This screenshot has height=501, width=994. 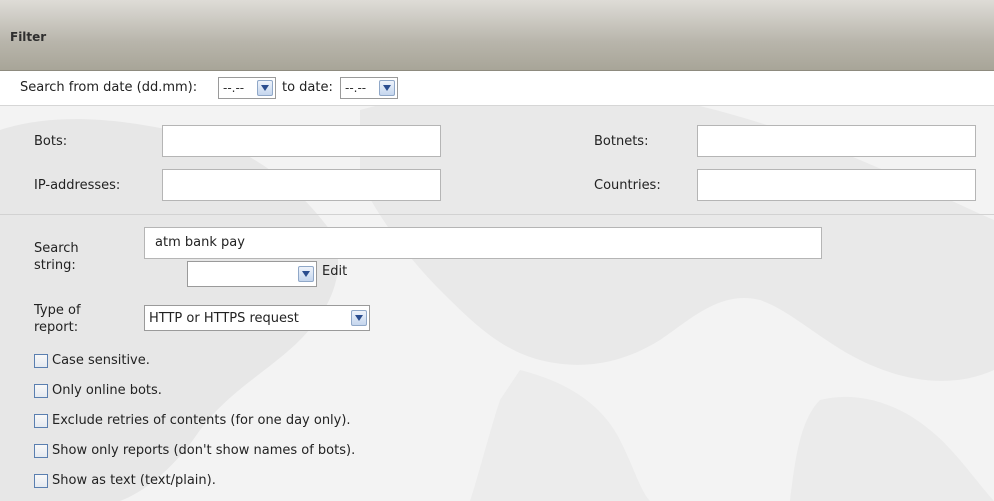 I want to click on filter-title: Filter, so click(x=28, y=37).